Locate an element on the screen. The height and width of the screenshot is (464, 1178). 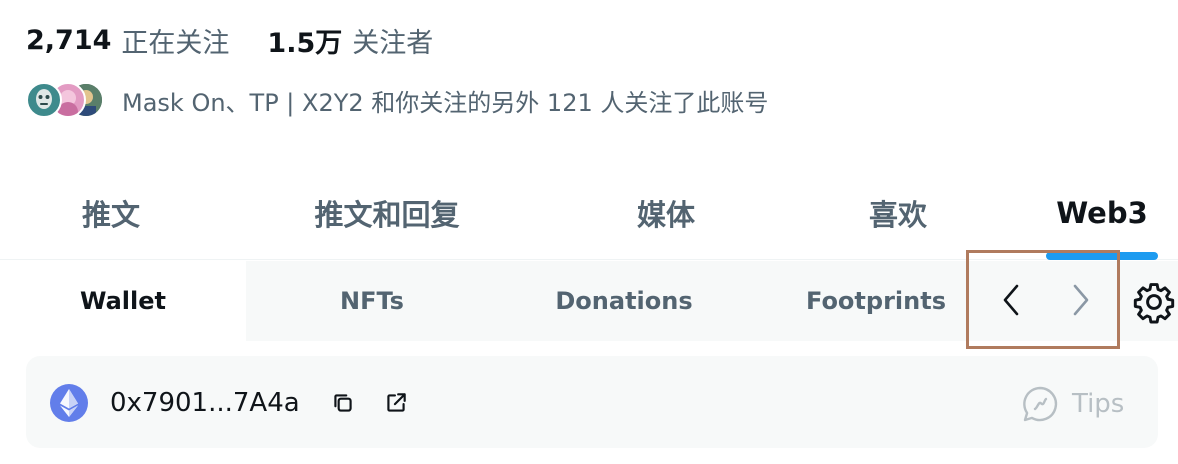
gear-icon is located at coordinates (1154, 303).